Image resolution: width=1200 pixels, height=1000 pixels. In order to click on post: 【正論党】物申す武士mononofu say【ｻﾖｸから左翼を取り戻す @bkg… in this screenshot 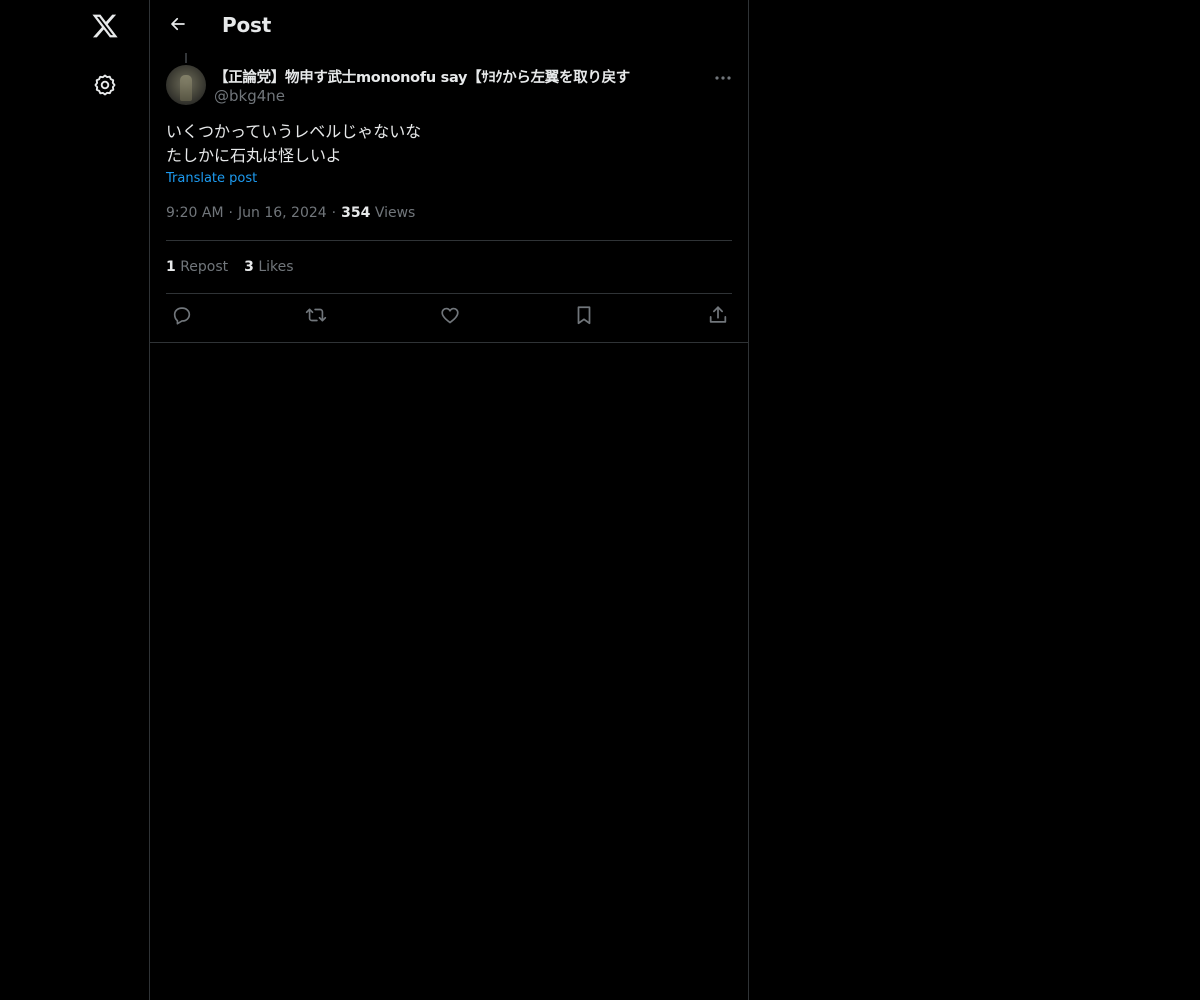, I will do `click(449, 198)`.